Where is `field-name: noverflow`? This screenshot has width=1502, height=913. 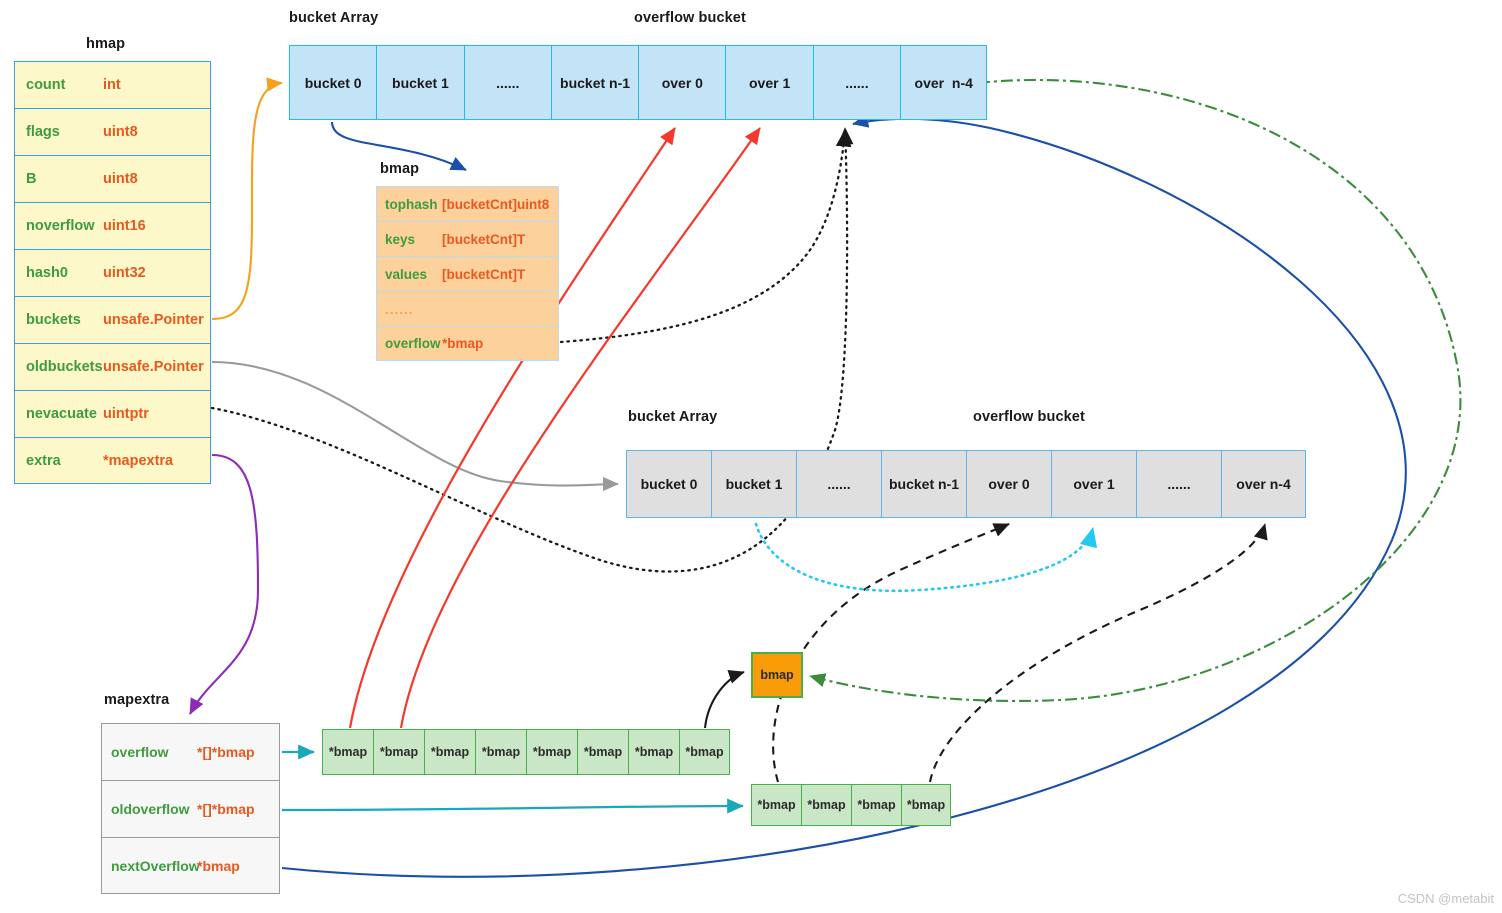
field-name: noverflow is located at coordinates (60, 226).